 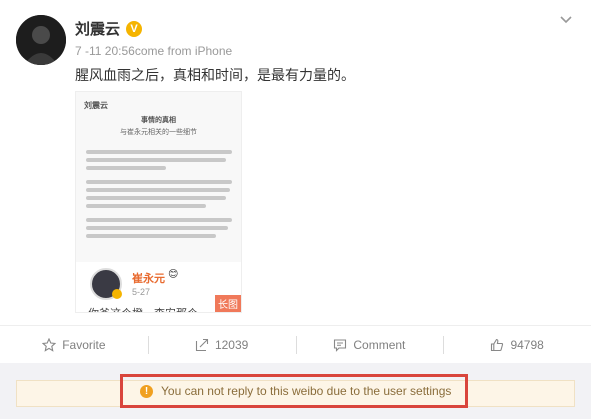 I want to click on long-image-document: 刘震云 事情的真相 与崔永元相关的一些细节, so click(x=158, y=177).